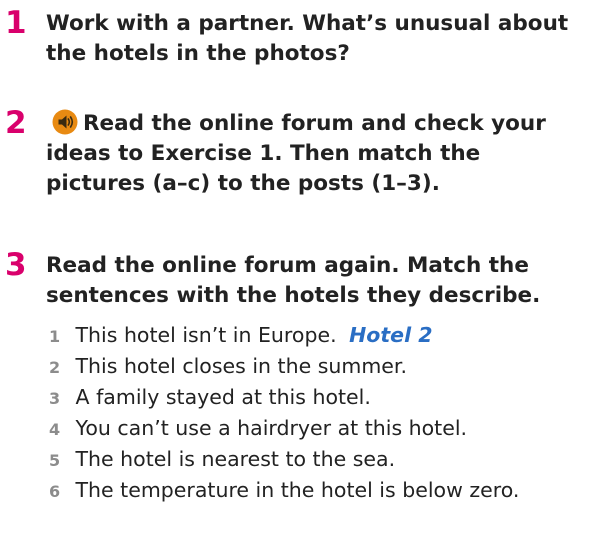 This screenshot has height=546, width=589. What do you see at coordinates (235, 459) in the screenshot?
I see `item-text: The hotel is nearest to the sea.` at bounding box center [235, 459].